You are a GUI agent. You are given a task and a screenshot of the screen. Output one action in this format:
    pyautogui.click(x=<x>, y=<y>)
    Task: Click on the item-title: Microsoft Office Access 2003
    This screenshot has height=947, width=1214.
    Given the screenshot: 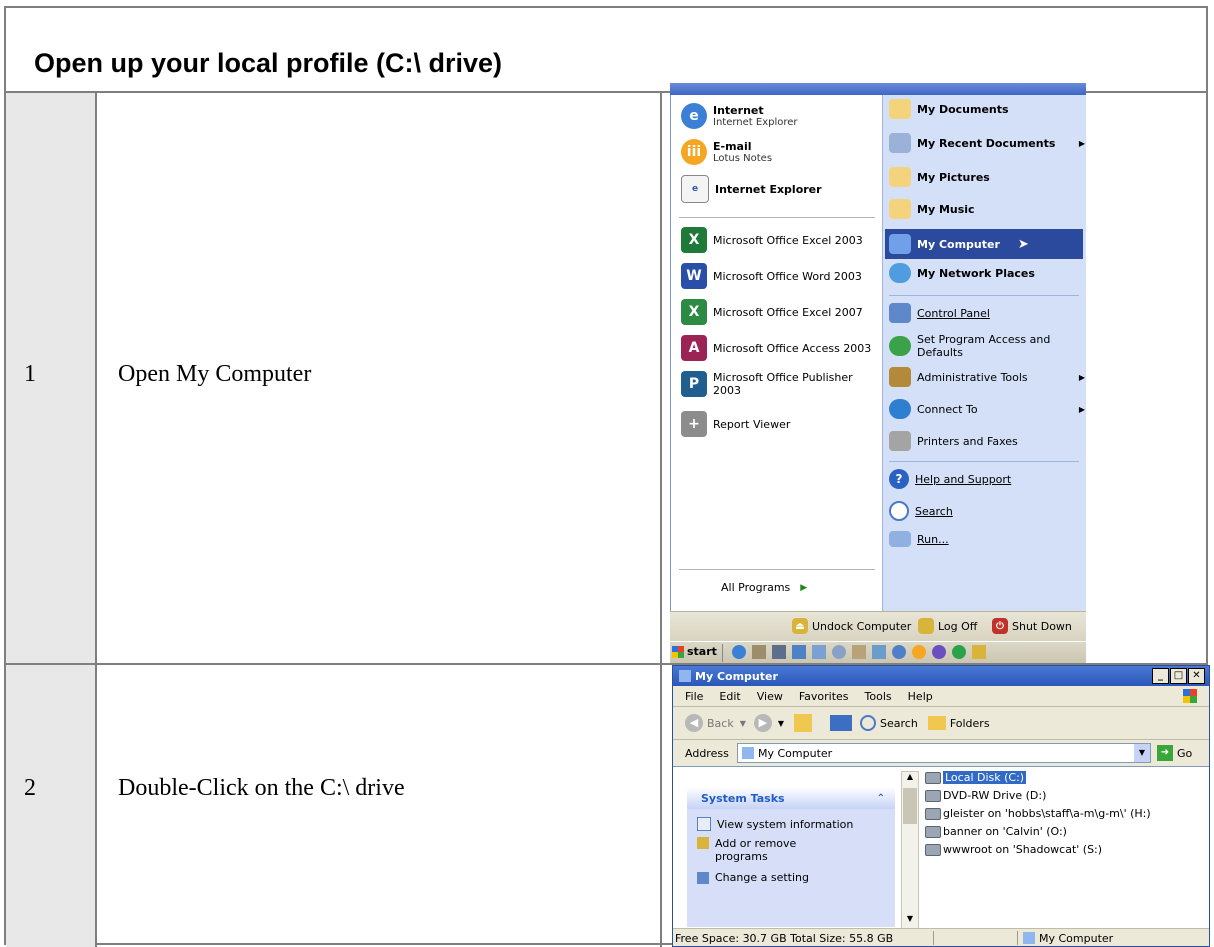 What is the action you would take?
    pyautogui.click(x=792, y=348)
    